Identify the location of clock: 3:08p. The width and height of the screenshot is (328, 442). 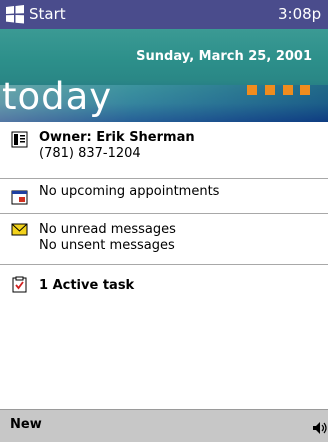
(303, 14).